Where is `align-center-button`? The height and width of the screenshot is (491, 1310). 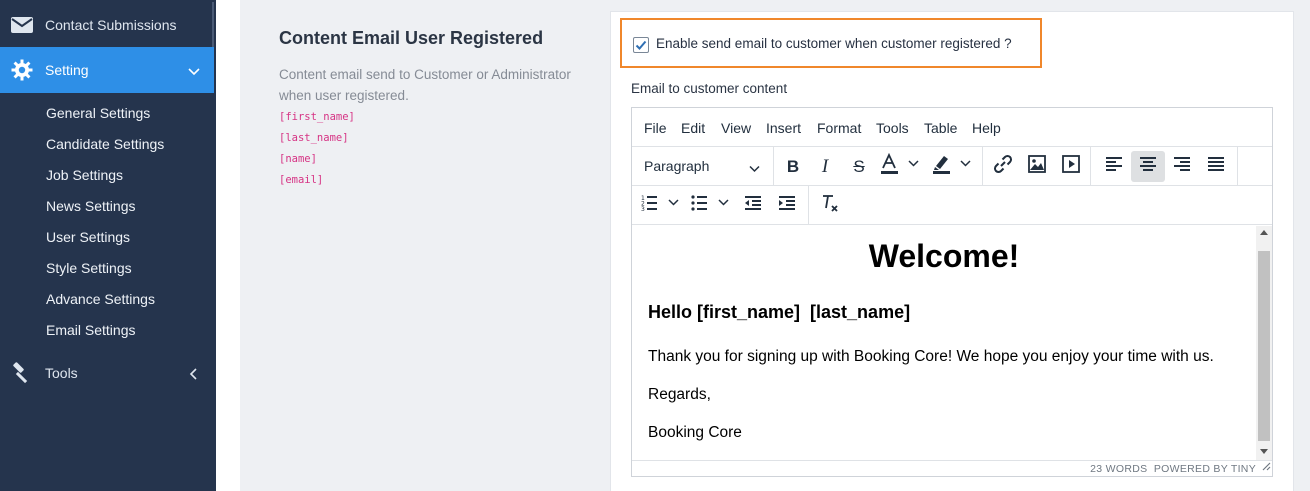 align-center-button is located at coordinates (1148, 166).